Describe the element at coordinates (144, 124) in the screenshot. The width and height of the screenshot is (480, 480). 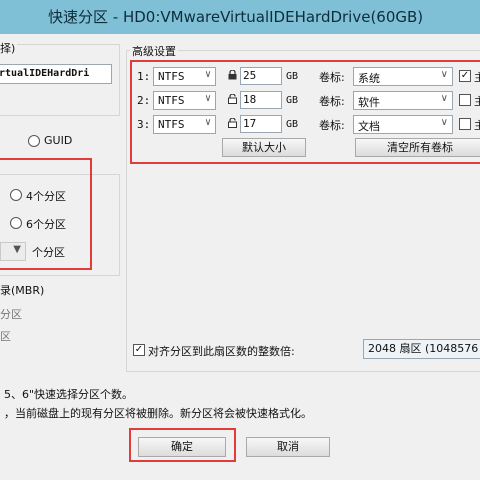
I see `row-index: 3:` at that location.